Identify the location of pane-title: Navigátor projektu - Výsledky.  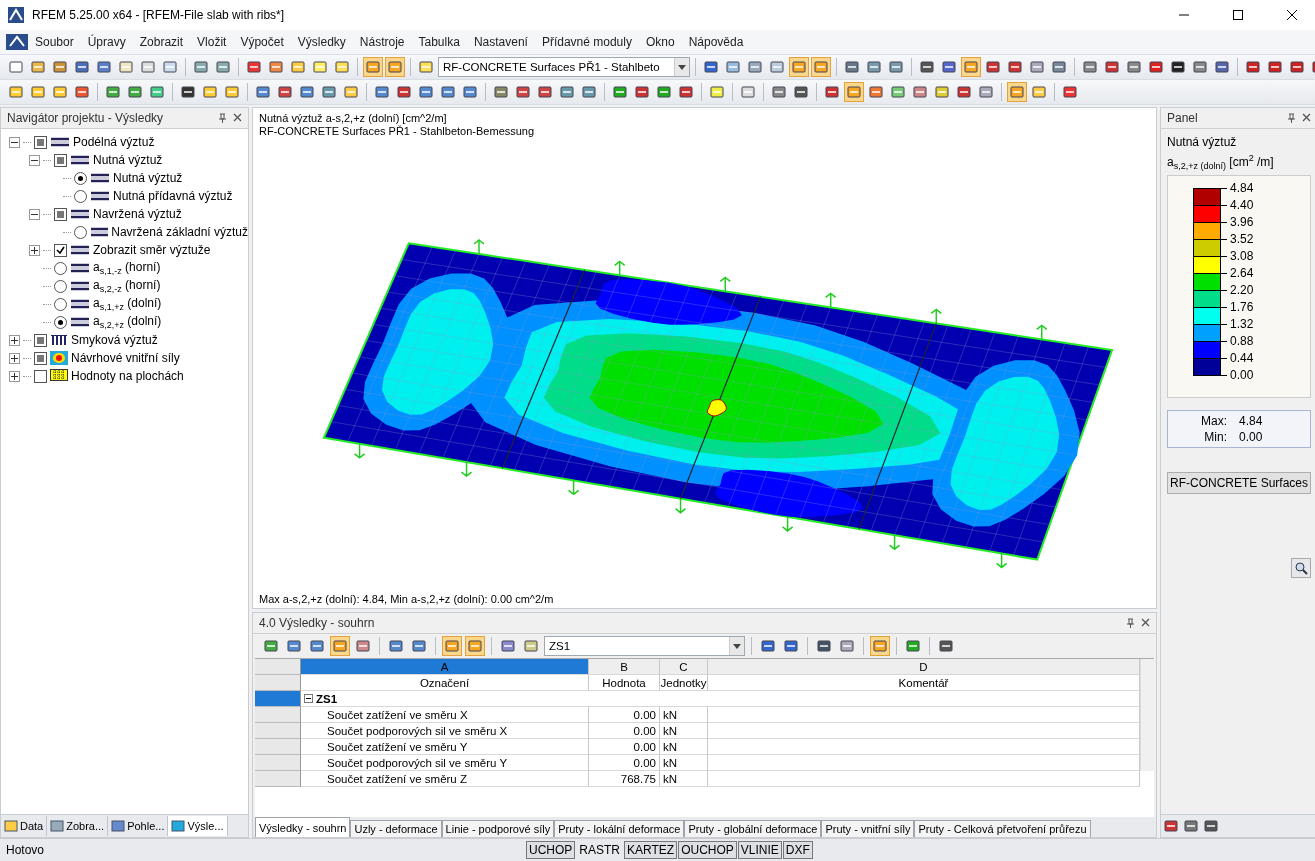
(85, 118).